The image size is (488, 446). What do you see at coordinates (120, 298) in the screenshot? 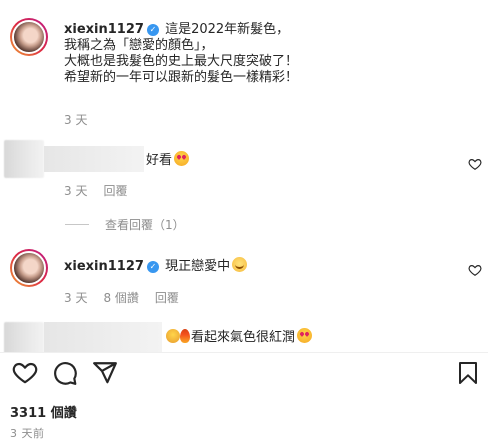
I see `comment-2-likes: 8 個讚` at bounding box center [120, 298].